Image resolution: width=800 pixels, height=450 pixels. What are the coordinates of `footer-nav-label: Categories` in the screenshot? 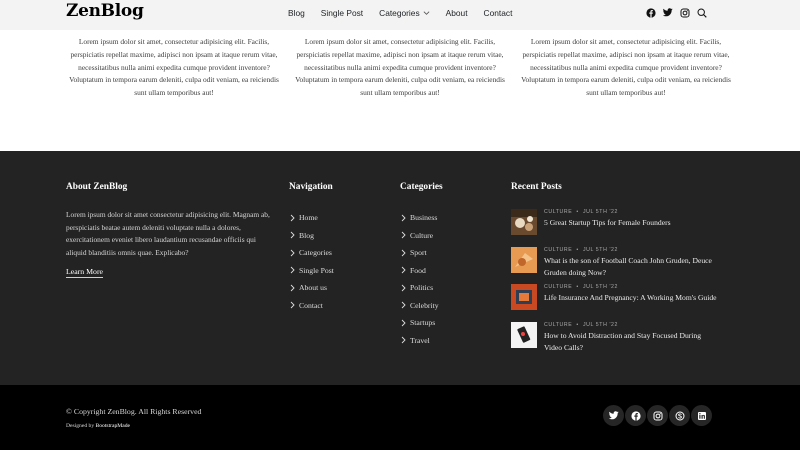 It's located at (315, 253).